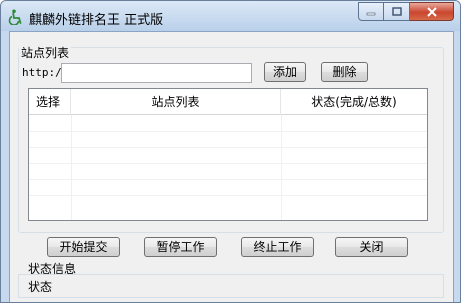 Image resolution: width=461 pixels, height=303 pixels. Describe the element at coordinates (176, 102) in the screenshot. I see `column-header-site-list: 站点列表` at that location.